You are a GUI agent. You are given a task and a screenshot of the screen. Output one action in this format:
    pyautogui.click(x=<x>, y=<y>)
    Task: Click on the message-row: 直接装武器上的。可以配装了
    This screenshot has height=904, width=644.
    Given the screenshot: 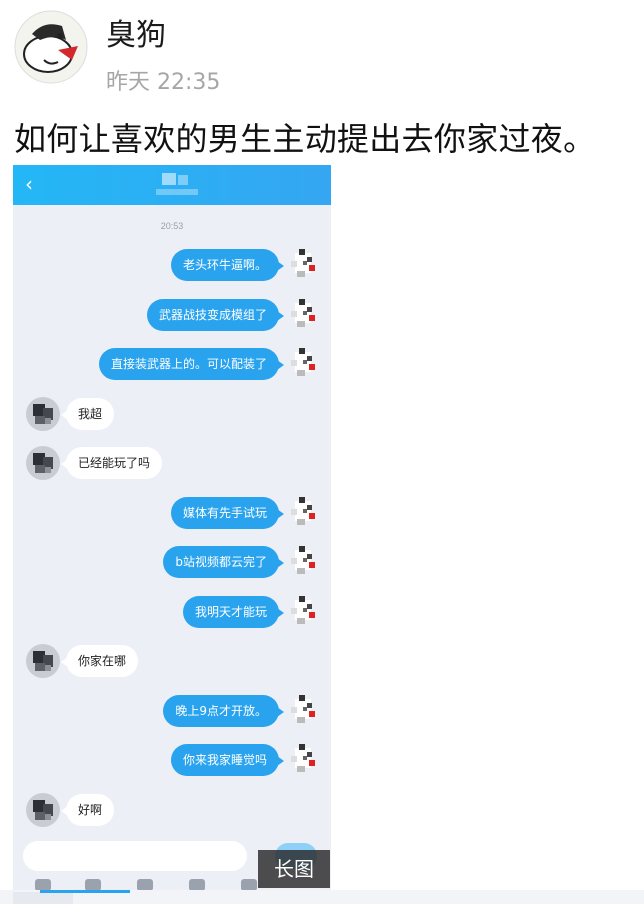 What is the action you would take?
    pyautogui.click(x=172, y=364)
    